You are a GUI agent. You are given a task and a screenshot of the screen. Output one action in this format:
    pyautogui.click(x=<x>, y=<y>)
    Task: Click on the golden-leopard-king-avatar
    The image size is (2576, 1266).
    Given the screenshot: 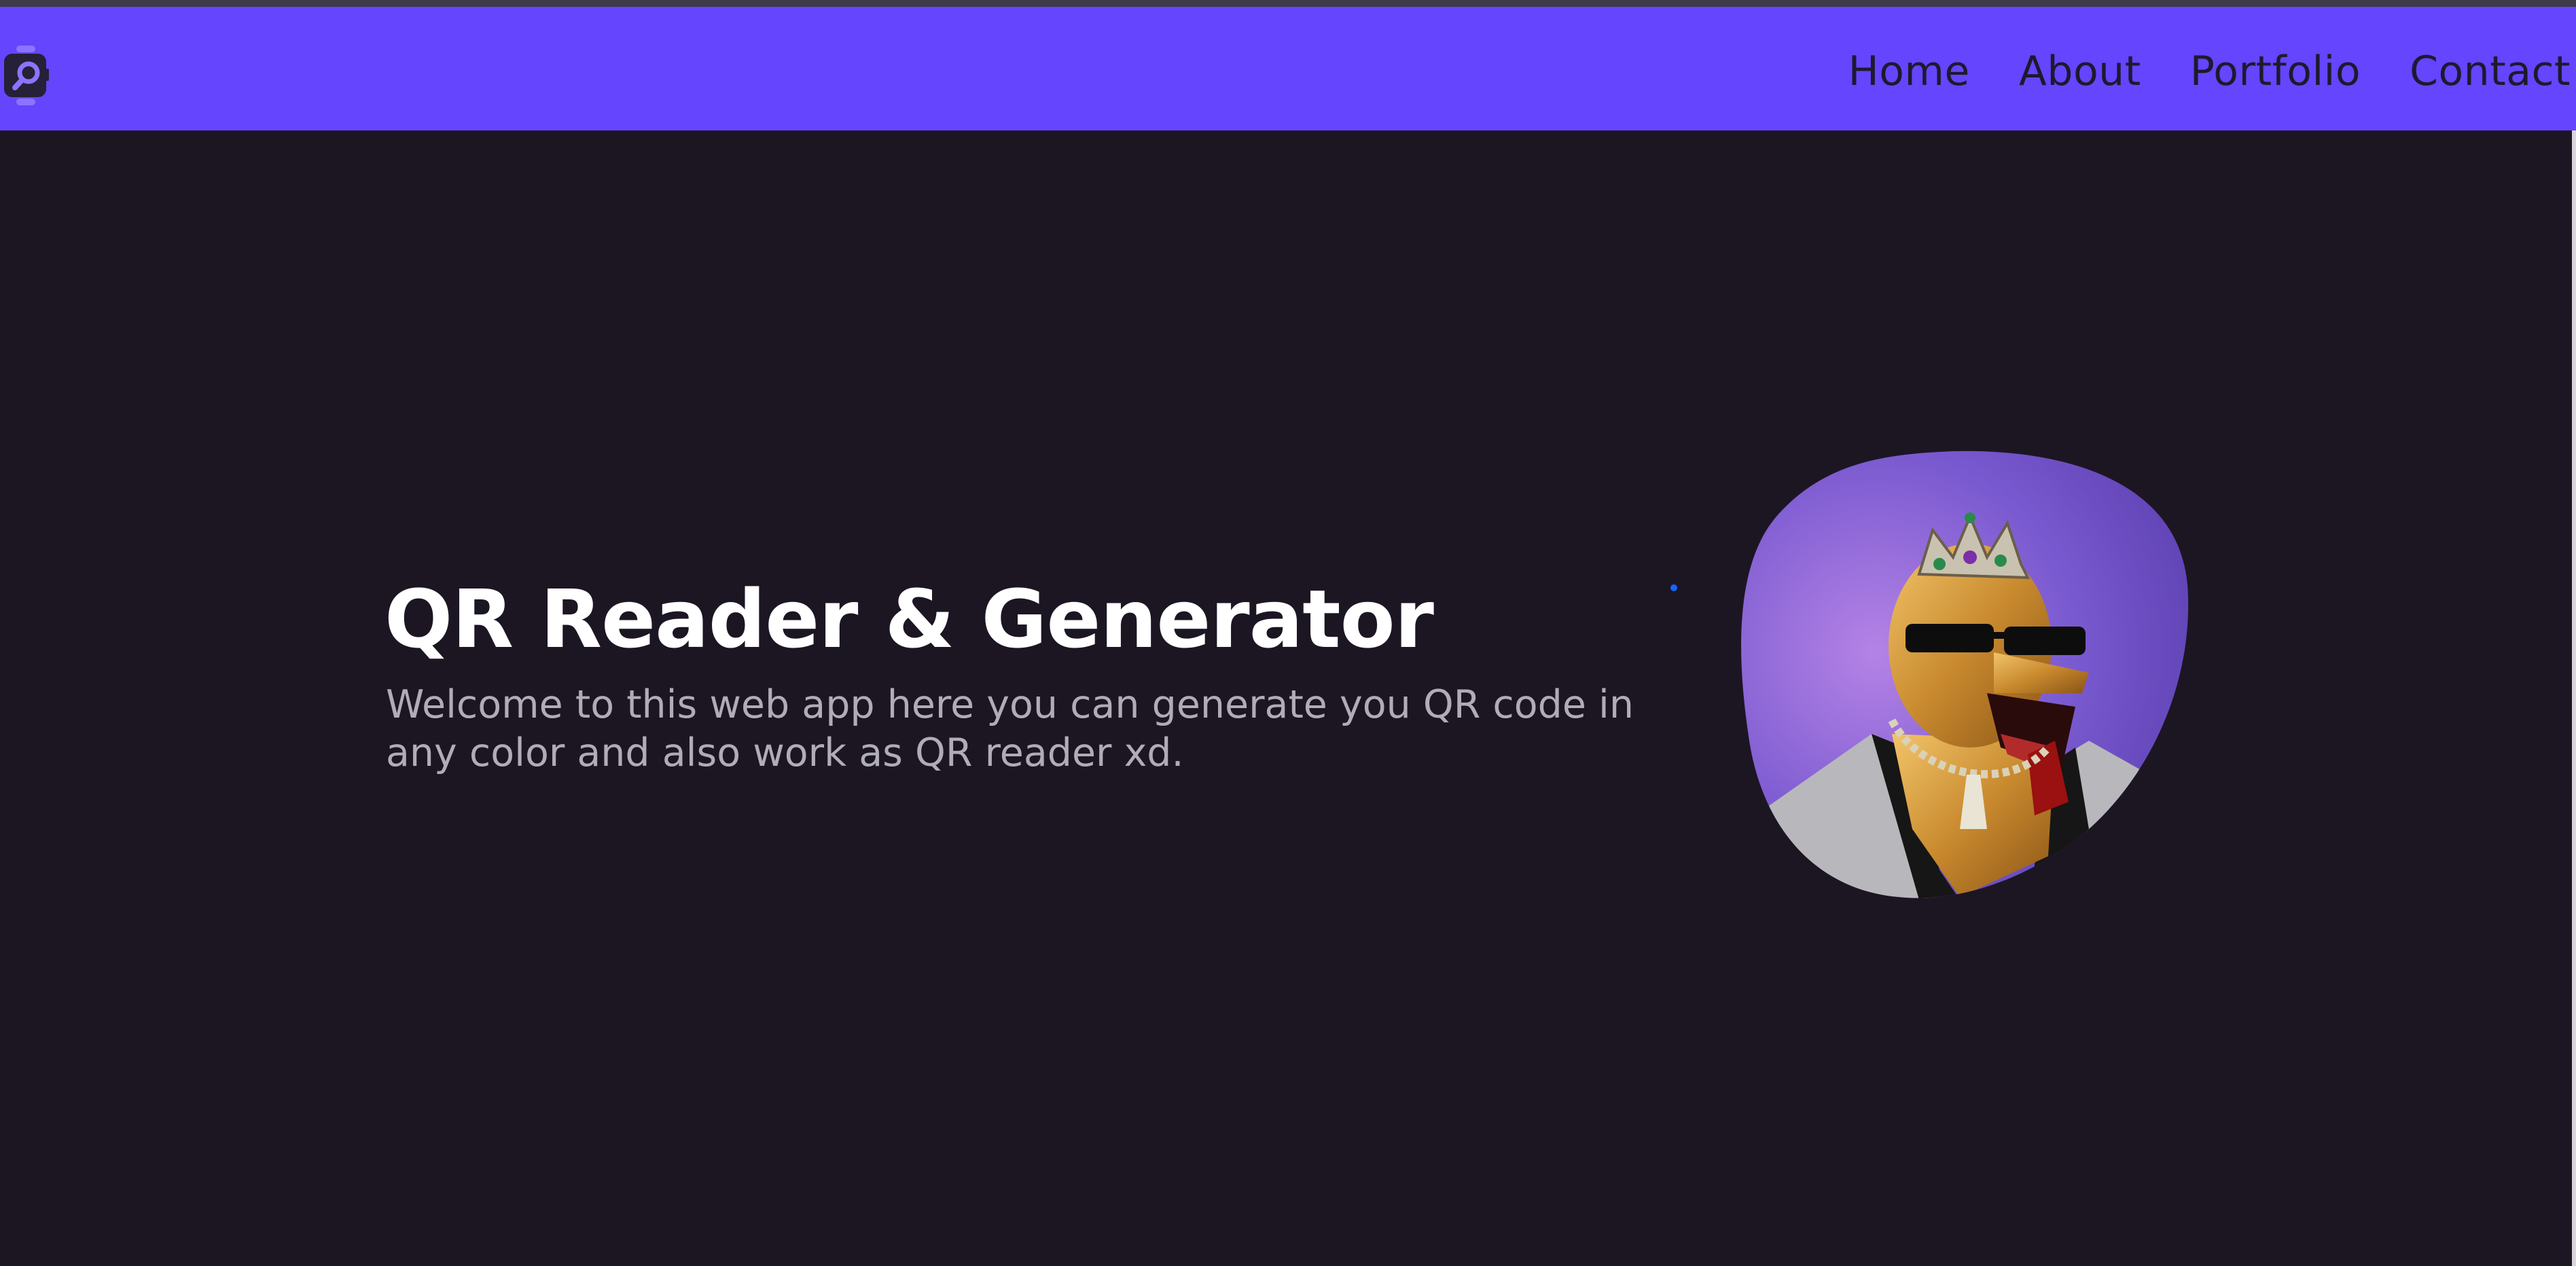 What is the action you would take?
    pyautogui.click(x=1964, y=674)
    